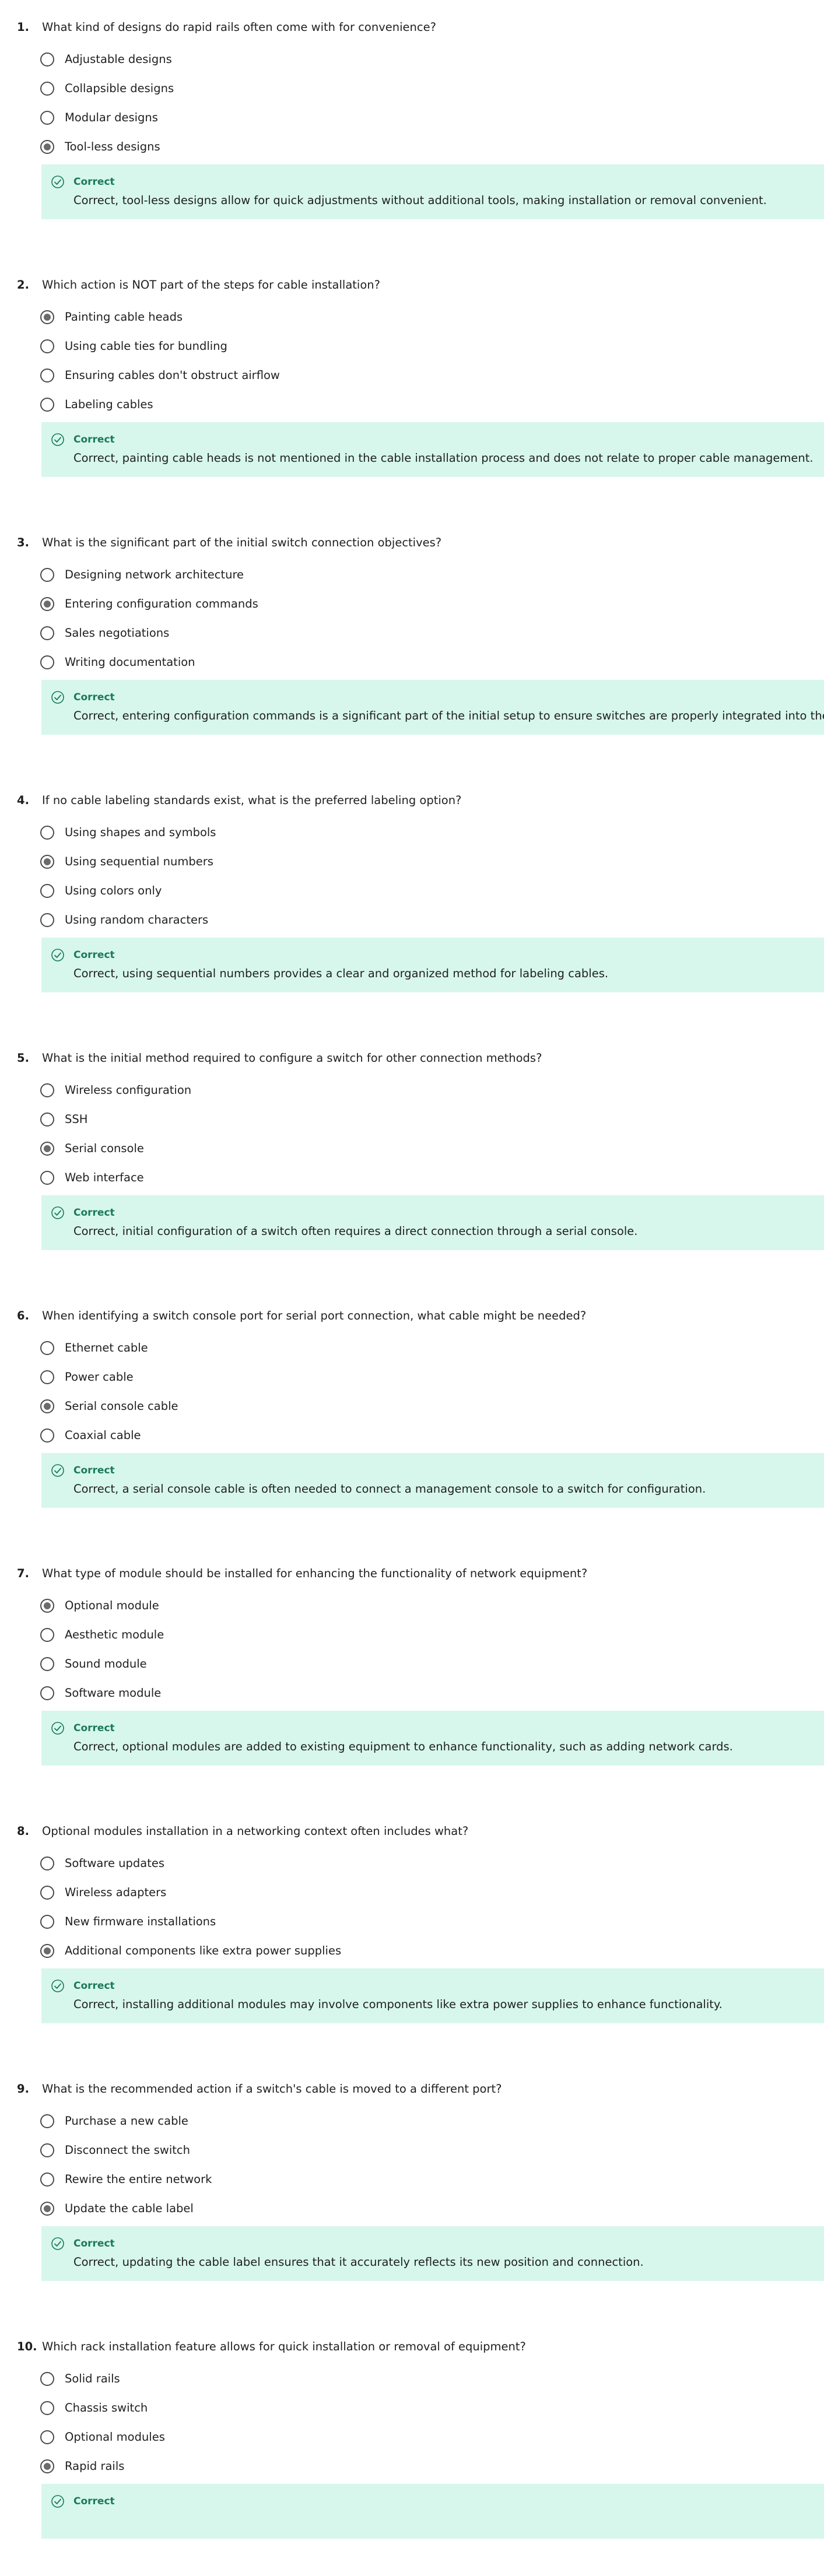 The width and height of the screenshot is (824, 2576). Describe the element at coordinates (273, 1121) in the screenshot. I see `answer-option: SSH` at that location.